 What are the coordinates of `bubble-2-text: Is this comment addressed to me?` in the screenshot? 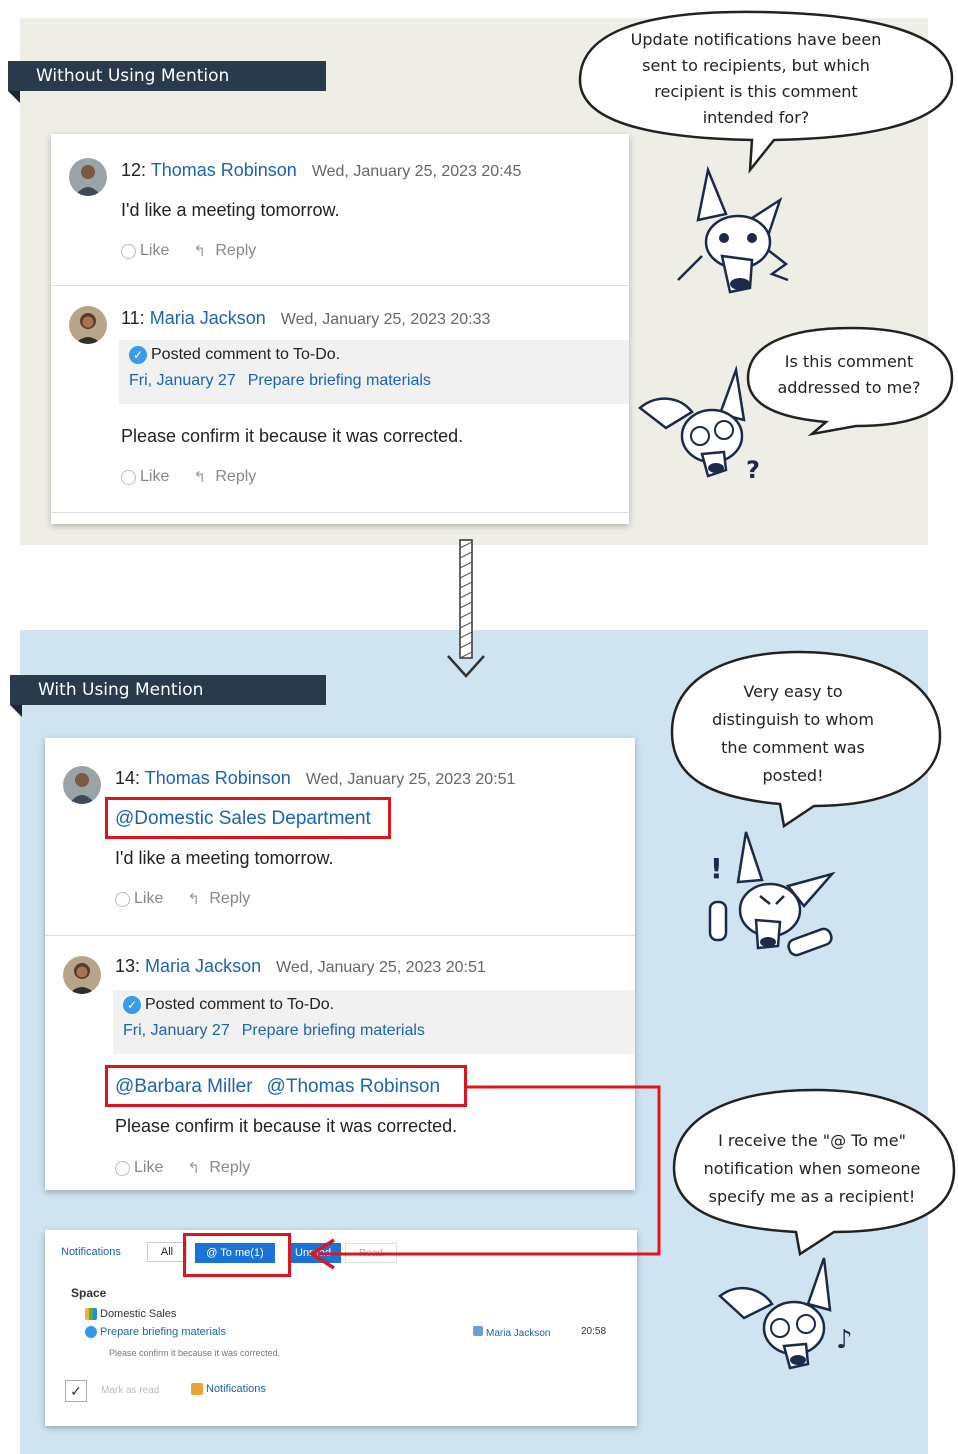 It's located at (849, 375).